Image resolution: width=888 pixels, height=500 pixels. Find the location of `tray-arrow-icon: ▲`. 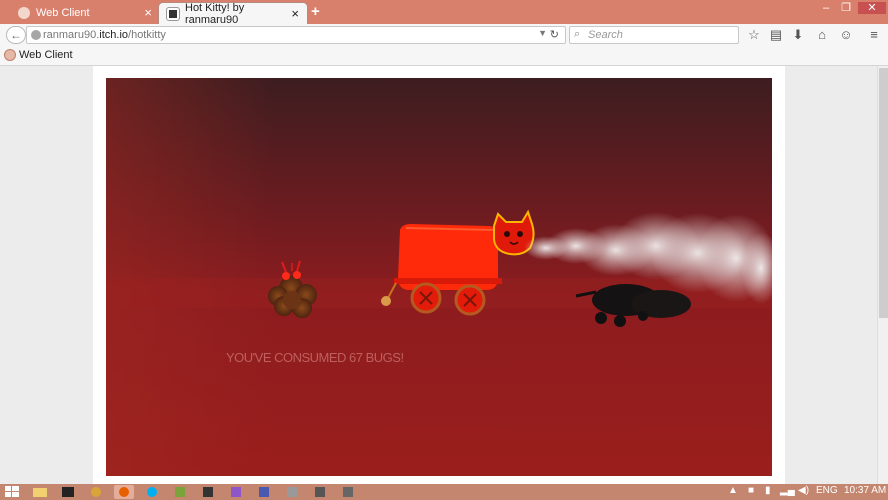

tray-arrow-icon: ▲ is located at coordinates (733, 490).